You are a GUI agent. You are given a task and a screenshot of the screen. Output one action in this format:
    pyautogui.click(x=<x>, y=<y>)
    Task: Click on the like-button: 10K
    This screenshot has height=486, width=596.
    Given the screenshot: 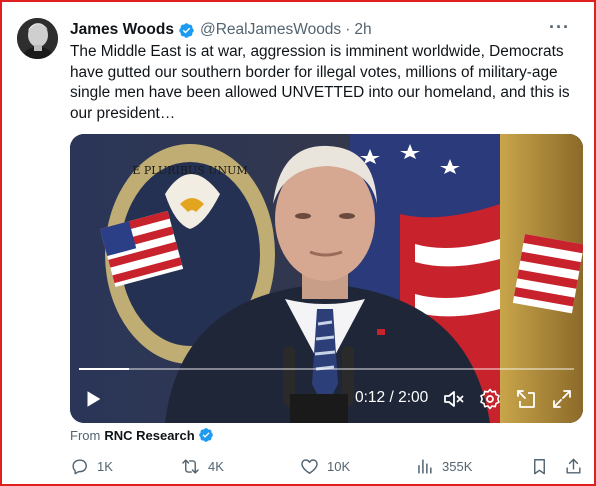 What is the action you would take?
    pyautogui.click(x=325, y=466)
    